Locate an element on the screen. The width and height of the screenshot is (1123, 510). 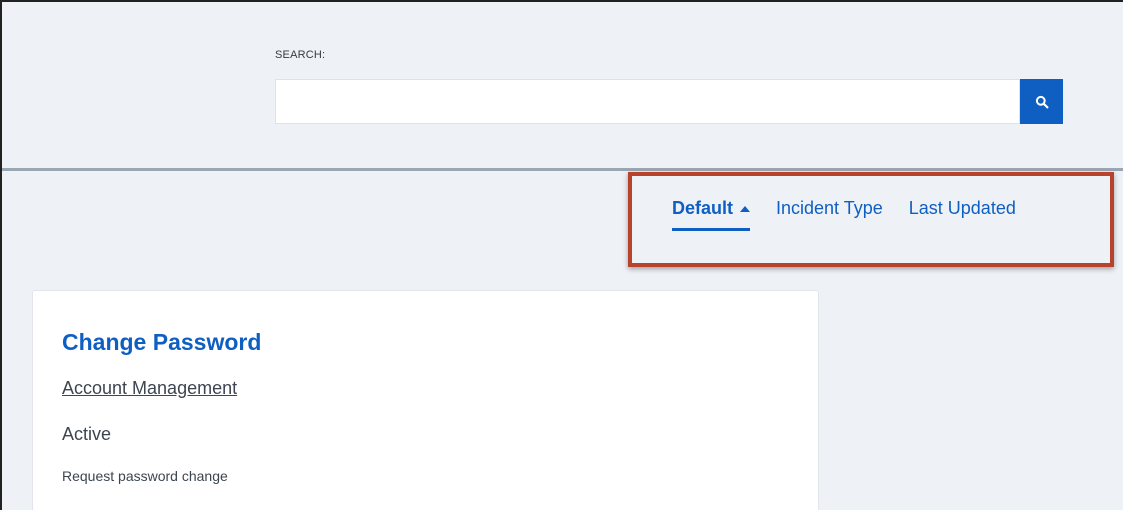
search-button is located at coordinates (1041, 101).